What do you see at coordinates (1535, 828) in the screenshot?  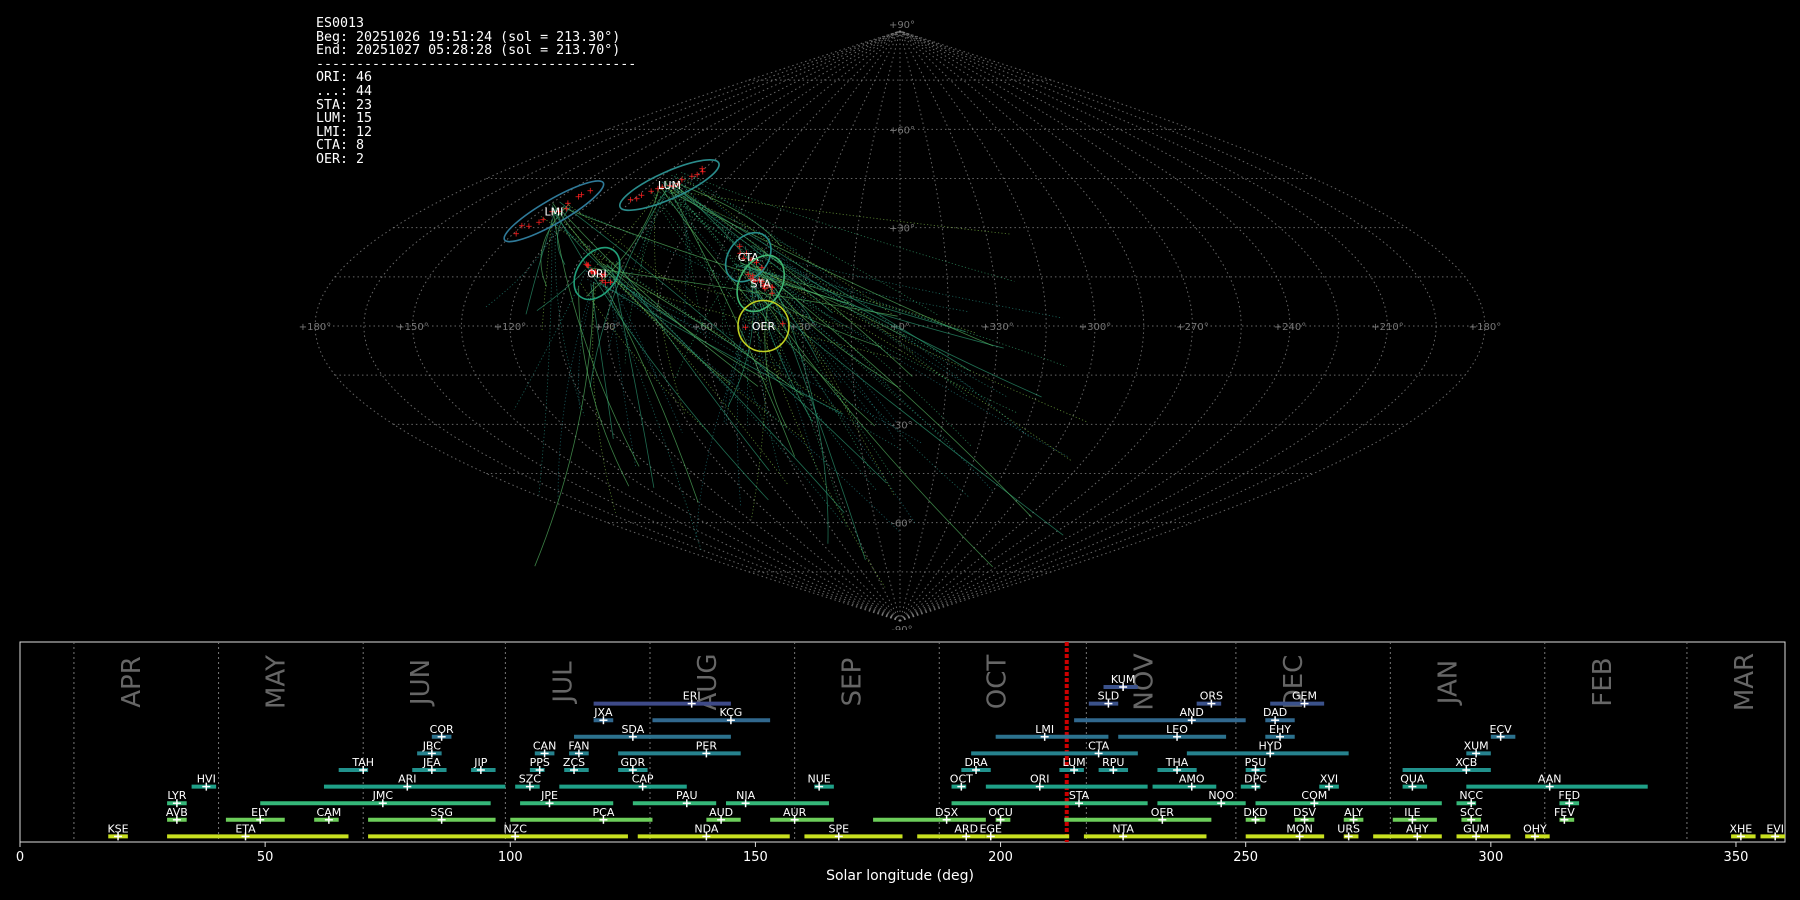 I see `shower-code: OHY` at bounding box center [1535, 828].